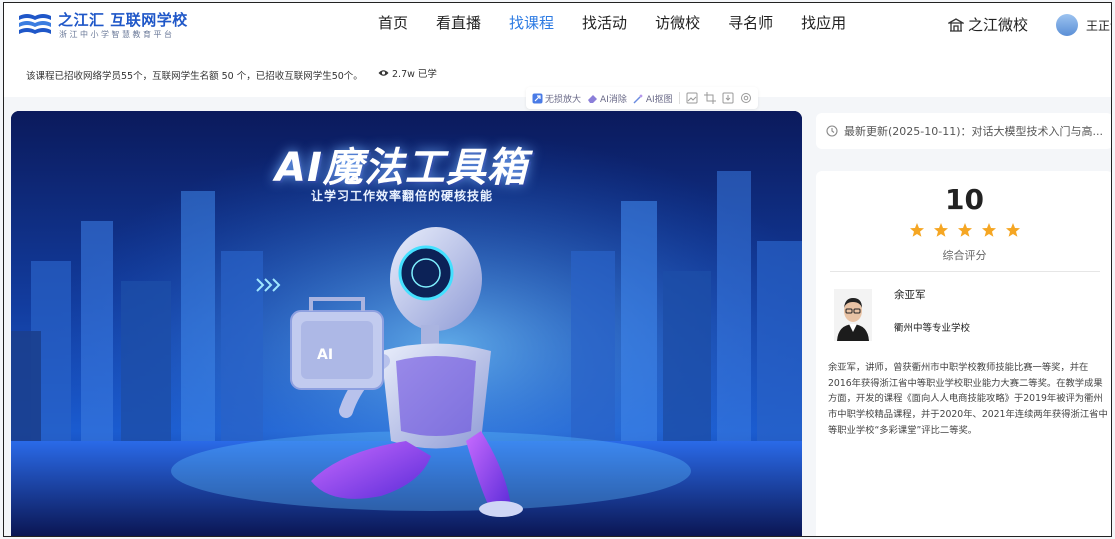 The height and width of the screenshot is (539, 1115). I want to click on rating-score: 10, so click(964, 199).